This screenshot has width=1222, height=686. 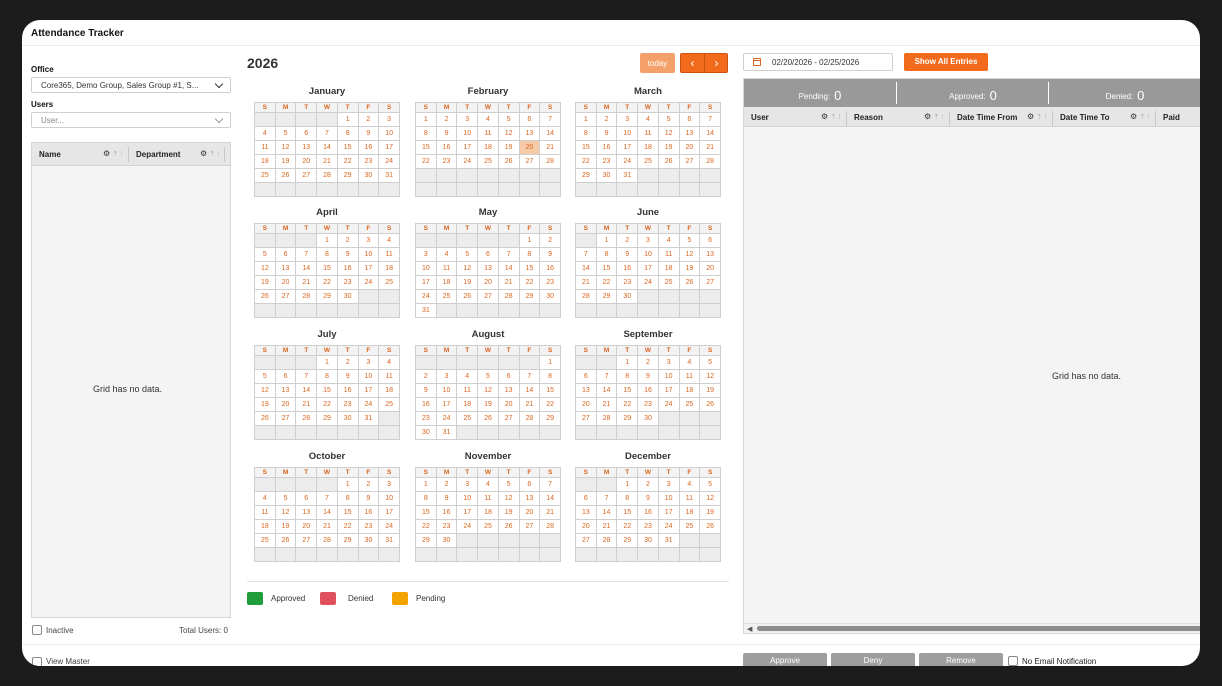 I want to click on show-all-entries-button: Show All Entries, so click(x=946, y=62).